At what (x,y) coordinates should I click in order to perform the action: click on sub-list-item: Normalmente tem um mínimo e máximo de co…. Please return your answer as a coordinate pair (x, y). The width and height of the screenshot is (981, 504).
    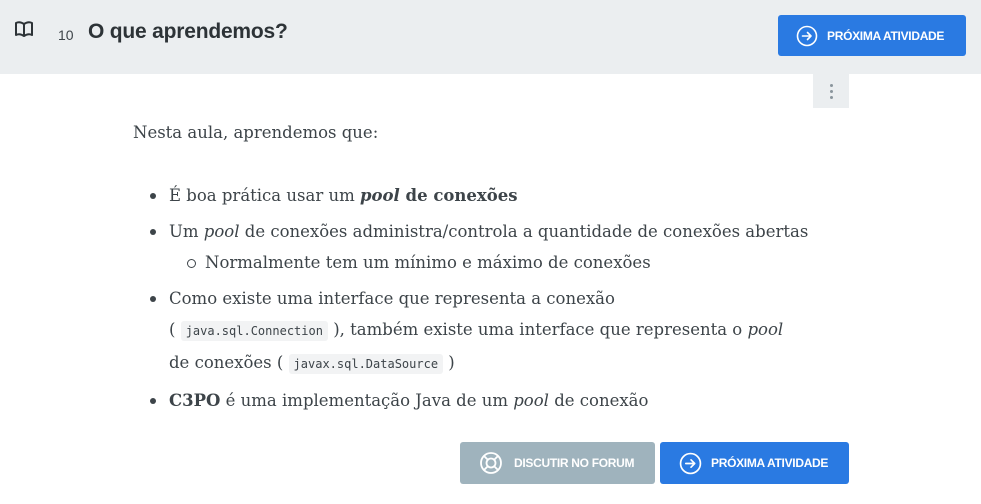
    Looking at the image, I should click on (489, 262).